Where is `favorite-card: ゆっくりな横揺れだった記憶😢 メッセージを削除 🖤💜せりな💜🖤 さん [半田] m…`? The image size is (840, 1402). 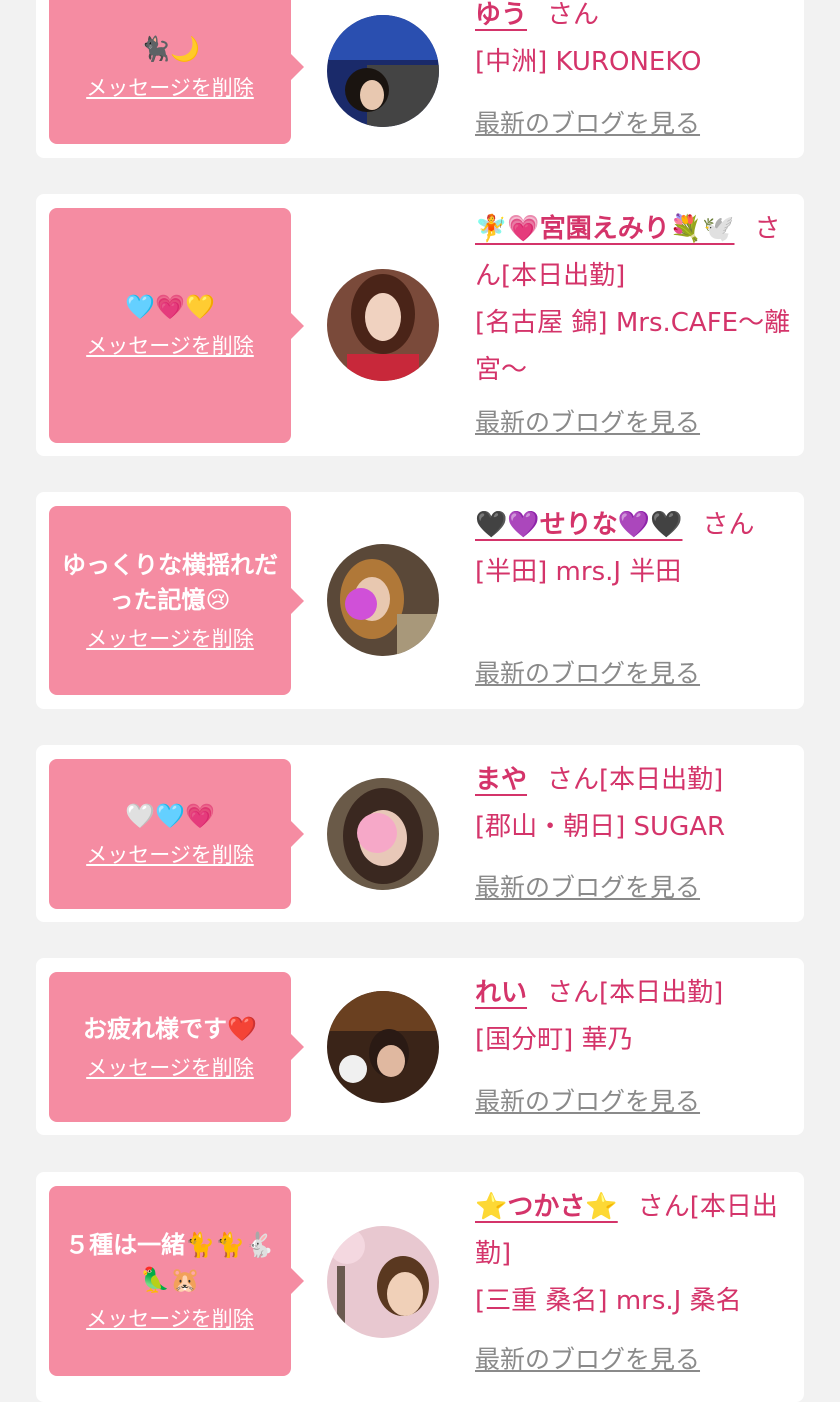 favorite-card: ゆっくりな横揺れだった記憶😢 メッセージを削除 🖤💜せりな💜🖤 さん [半田] m… is located at coordinates (420, 600).